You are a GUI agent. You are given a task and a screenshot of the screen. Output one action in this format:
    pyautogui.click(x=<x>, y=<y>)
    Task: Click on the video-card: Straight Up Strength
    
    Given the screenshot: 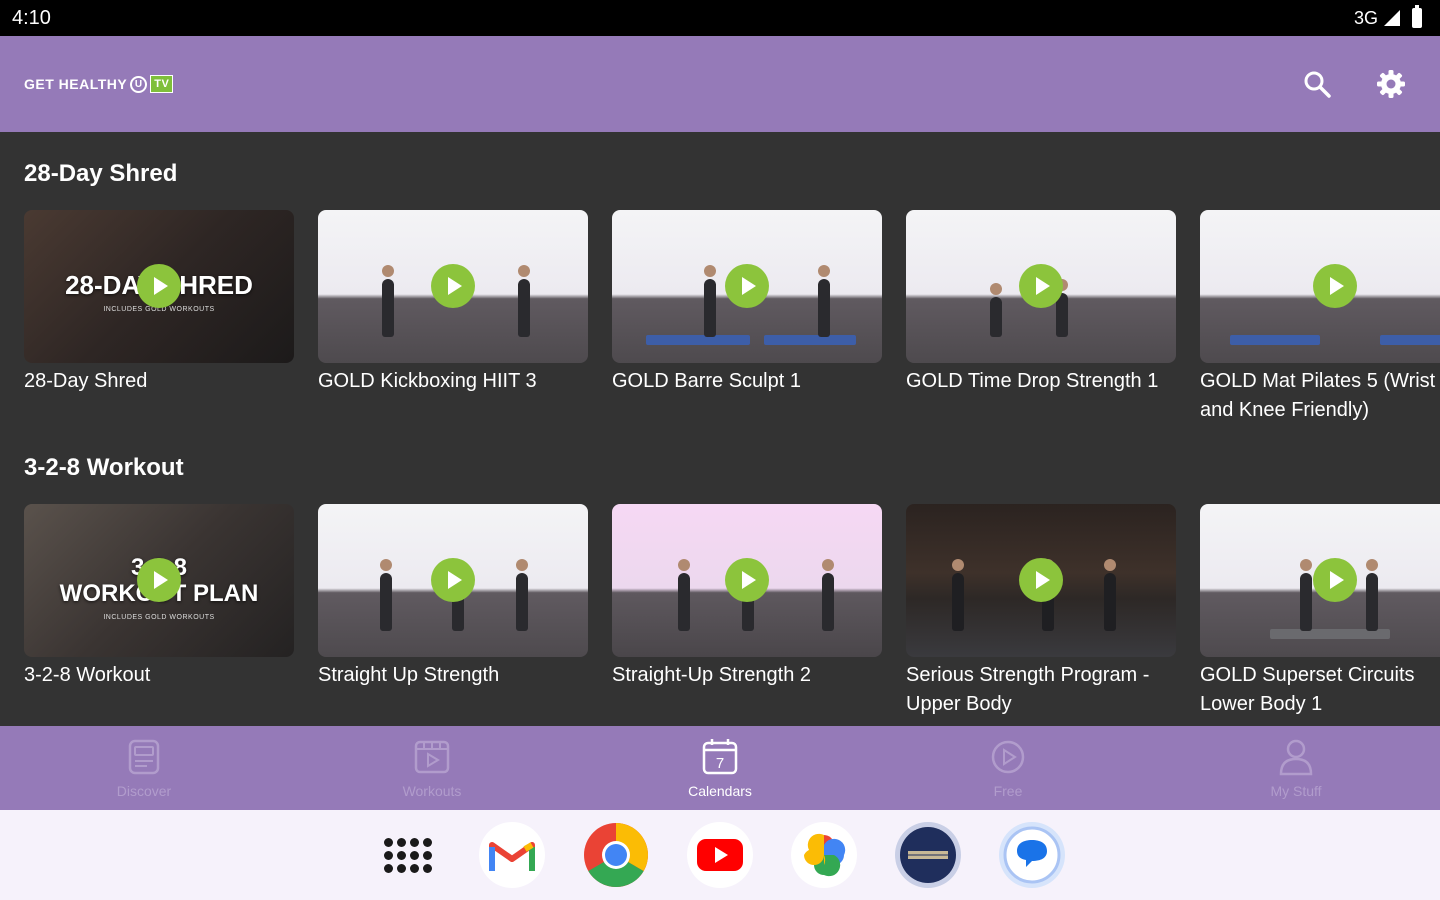 What is the action you would take?
    pyautogui.click(x=453, y=611)
    